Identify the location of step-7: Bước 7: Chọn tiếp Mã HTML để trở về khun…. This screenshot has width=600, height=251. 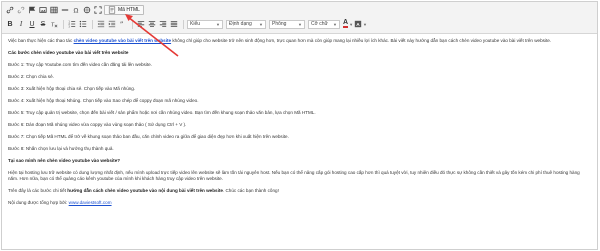
(148, 136).